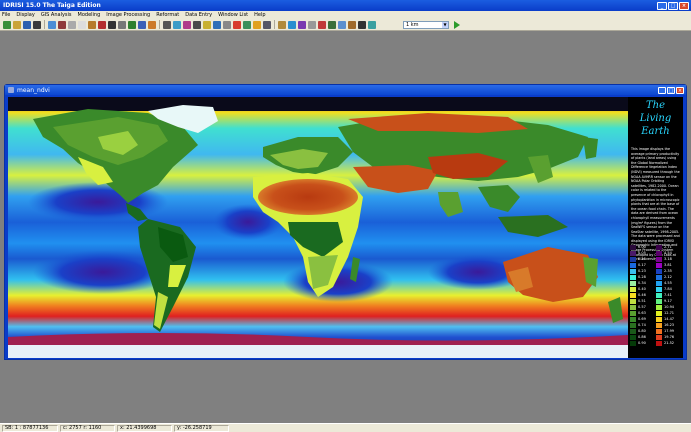 The width and height of the screenshot is (691, 432). I want to click on image-window-title-bar: mean_ndvi _ □ ×, so click(345, 90).